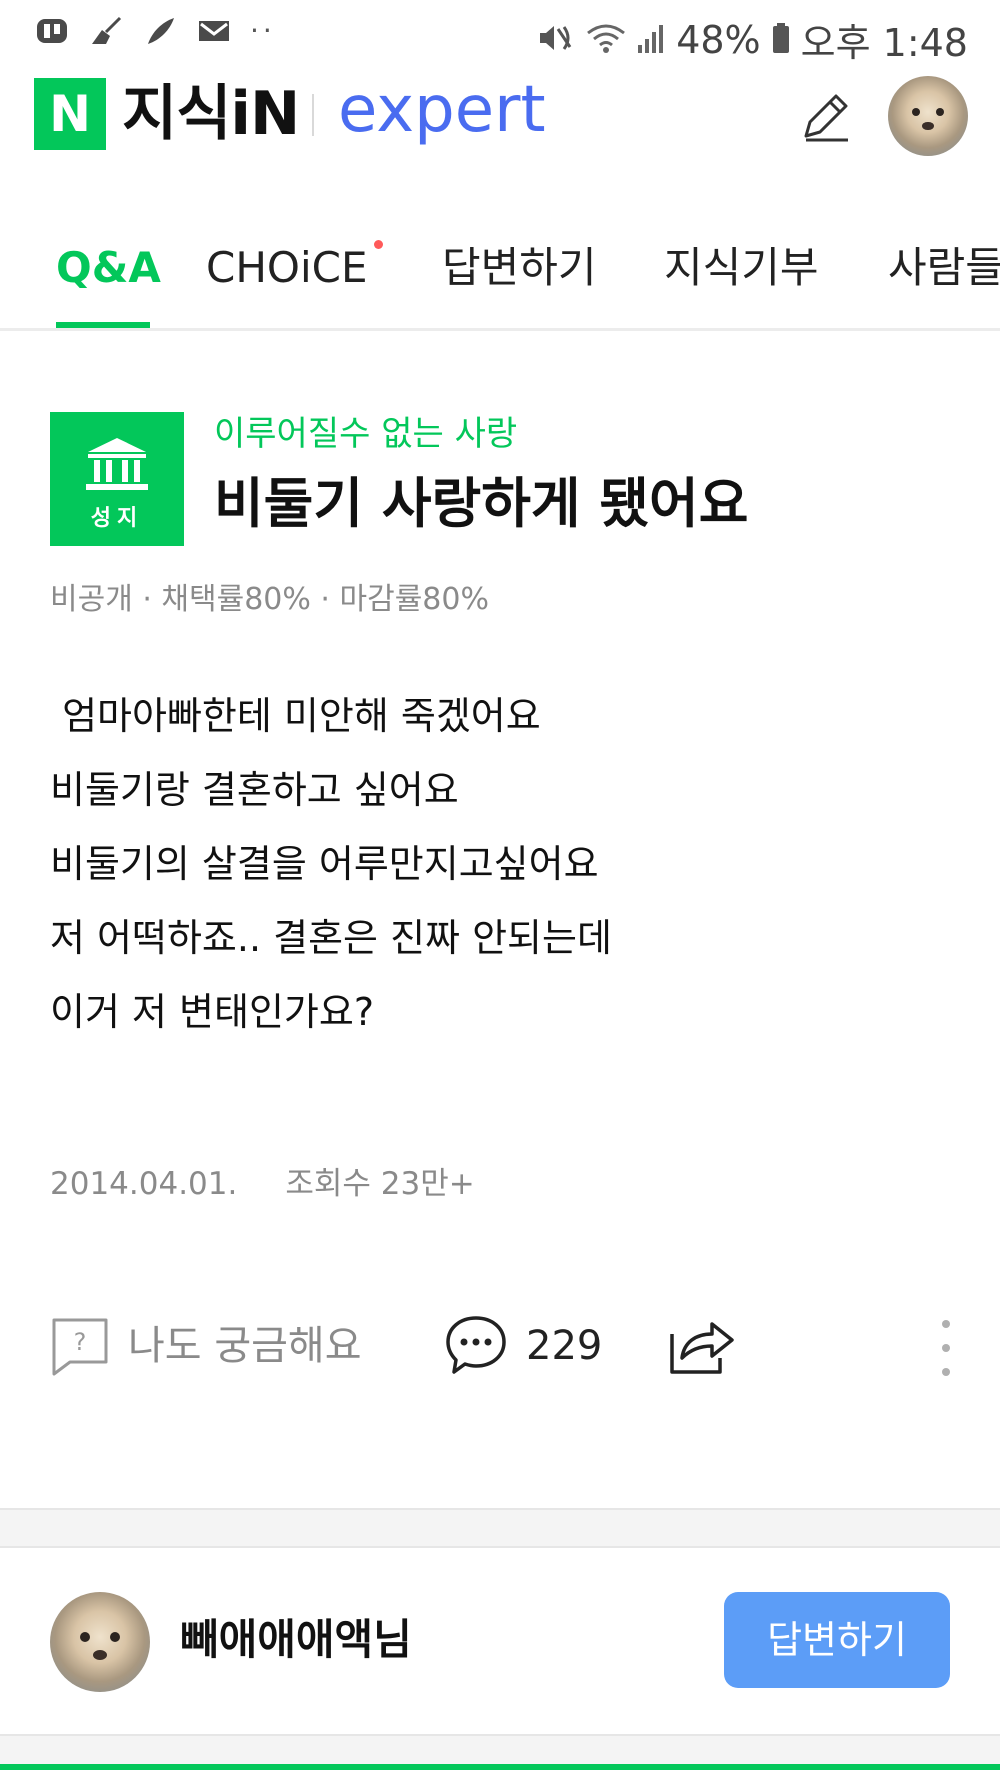  Describe the element at coordinates (481, 503) in the screenshot. I see `question-title: 비둘기 사랑하게 됐어요` at that location.